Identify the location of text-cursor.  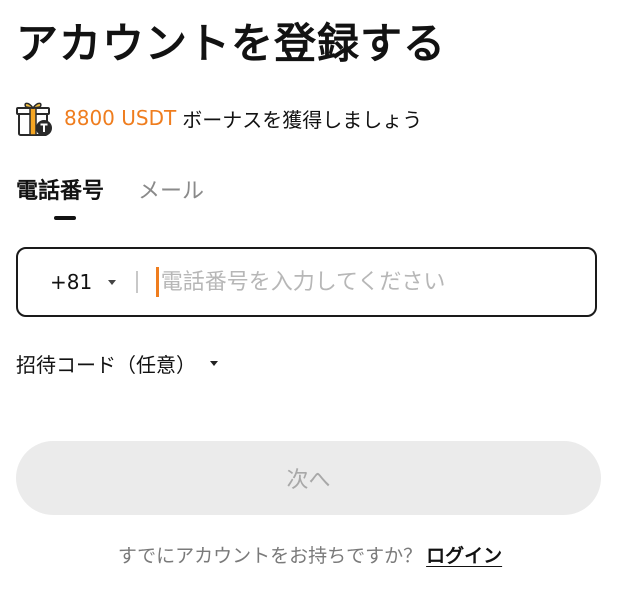
(157, 282).